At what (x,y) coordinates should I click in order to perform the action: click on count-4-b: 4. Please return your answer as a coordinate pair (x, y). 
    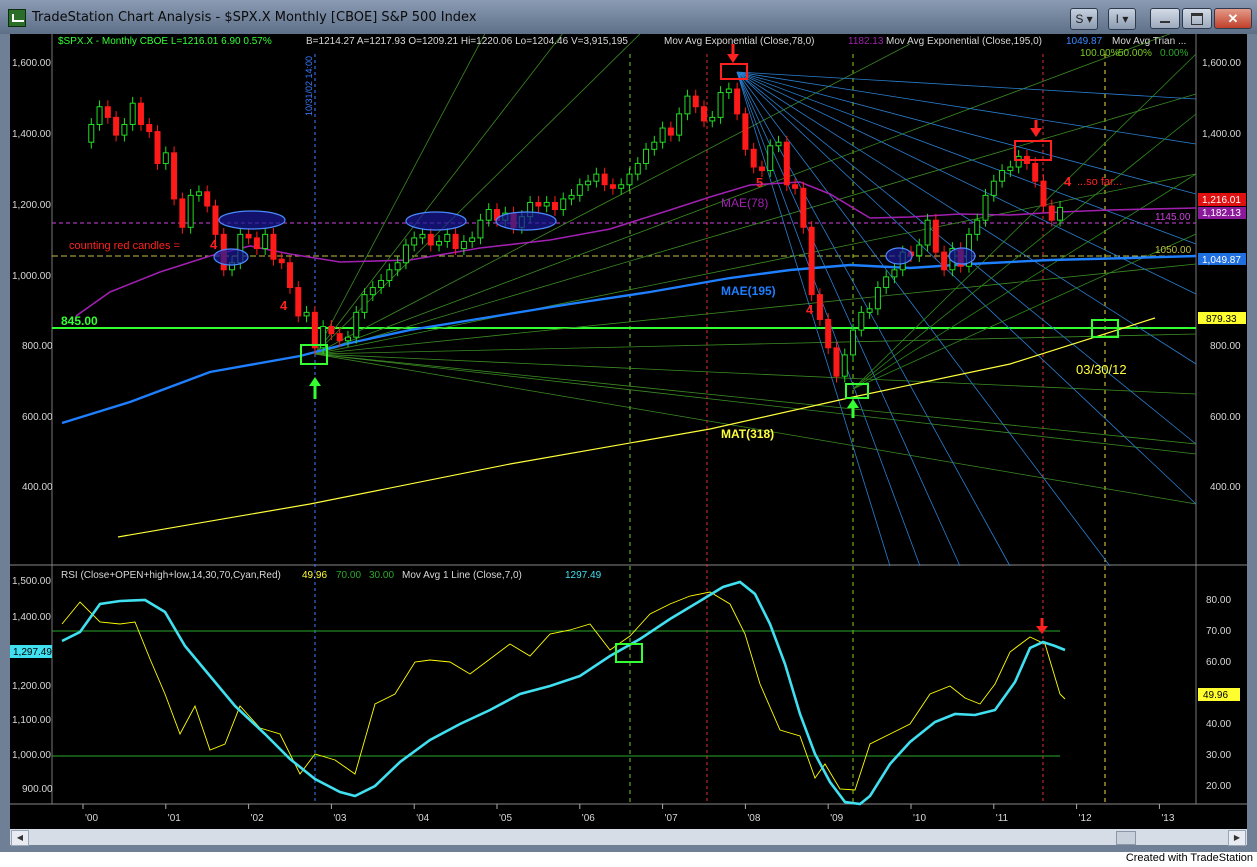
    Looking at the image, I should click on (284, 305).